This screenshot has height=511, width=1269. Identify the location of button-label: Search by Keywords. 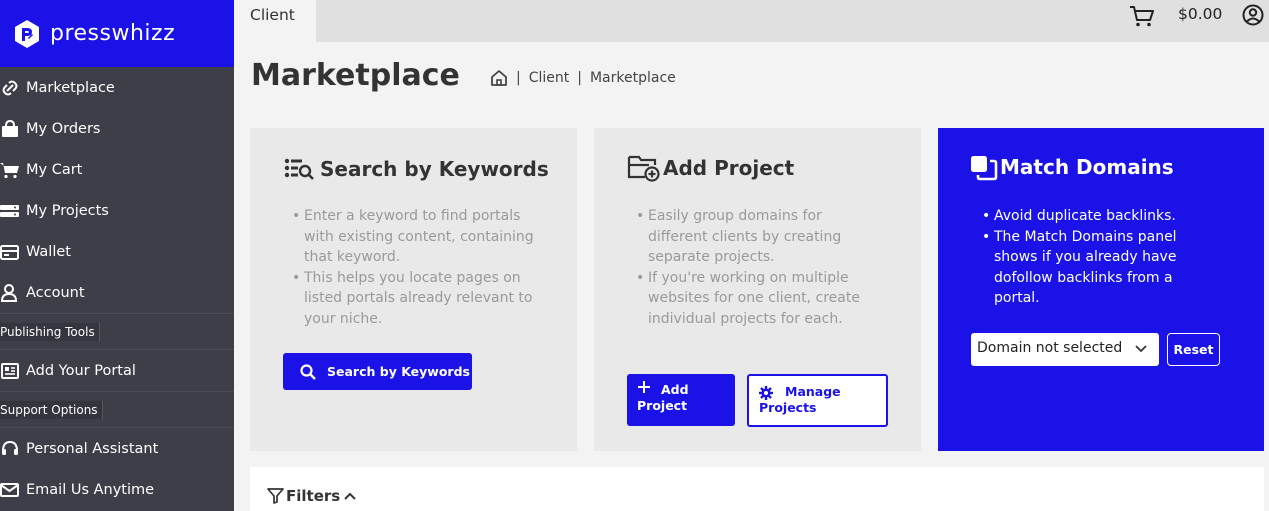
(398, 371).